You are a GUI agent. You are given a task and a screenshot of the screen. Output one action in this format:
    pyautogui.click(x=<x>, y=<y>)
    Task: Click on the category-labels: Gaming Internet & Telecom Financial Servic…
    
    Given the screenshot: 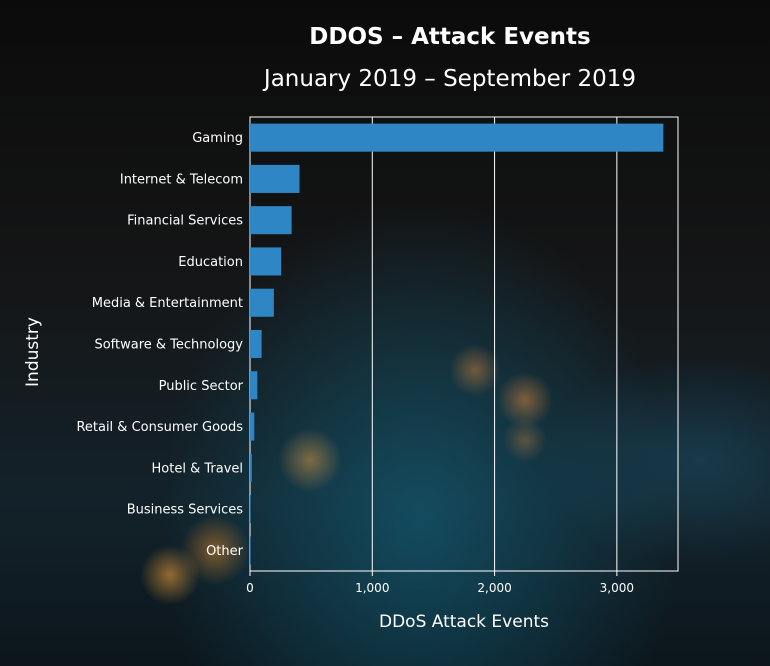 What is the action you would take?
    pyautogui.click(x=159, y=345)
    